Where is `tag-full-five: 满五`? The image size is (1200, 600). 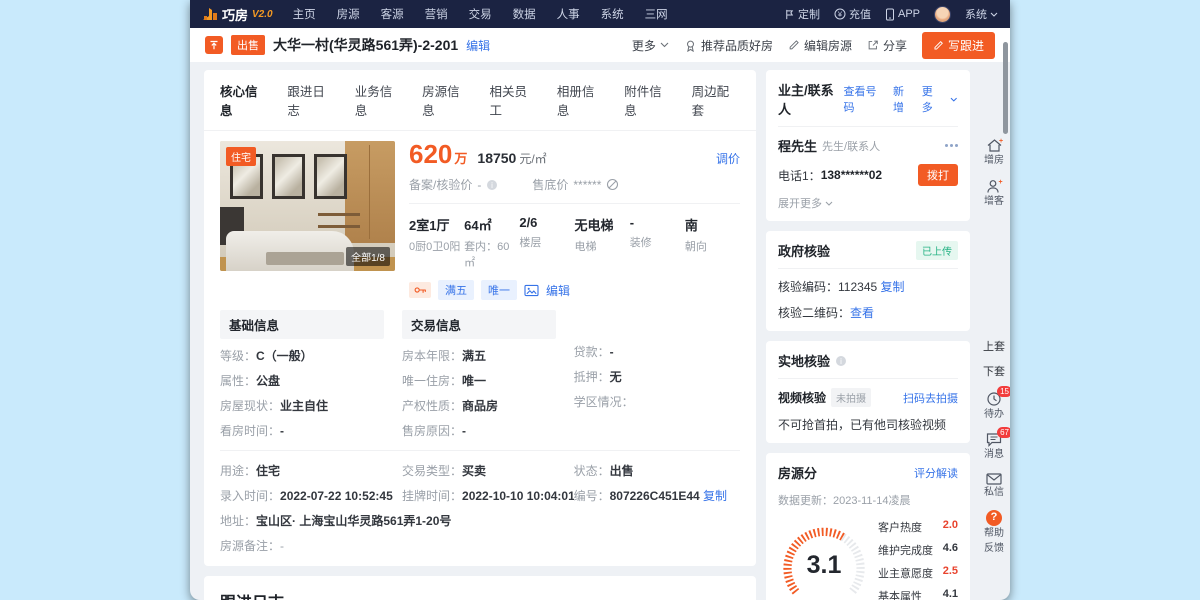
tag-full-five: 满五 is located at coordinates (456, 290).